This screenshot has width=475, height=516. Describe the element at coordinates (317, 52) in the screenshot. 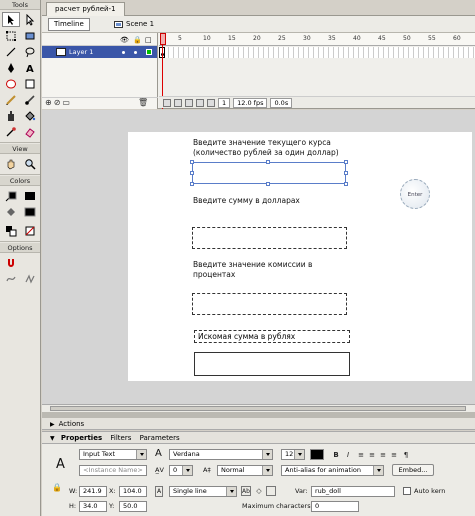

I see `frame-row` at that location.